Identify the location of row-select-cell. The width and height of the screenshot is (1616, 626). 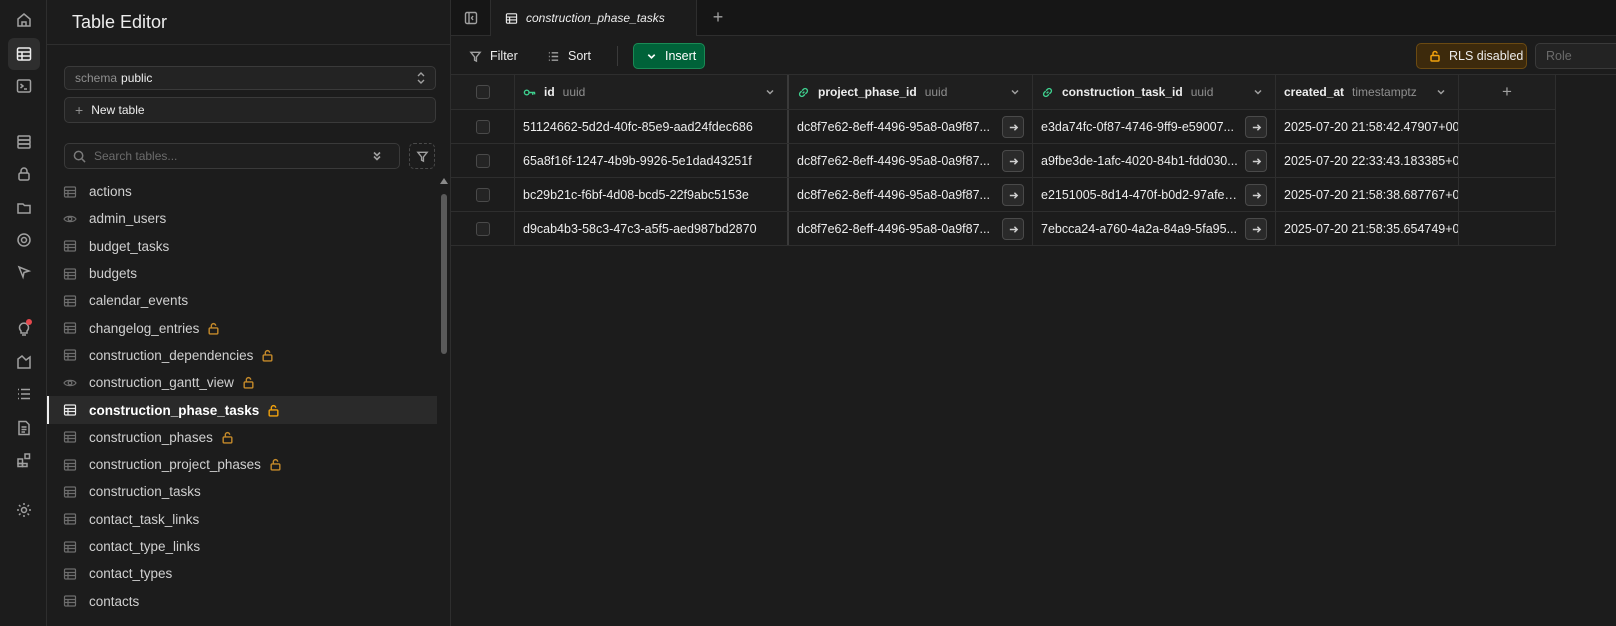
(483, 194).